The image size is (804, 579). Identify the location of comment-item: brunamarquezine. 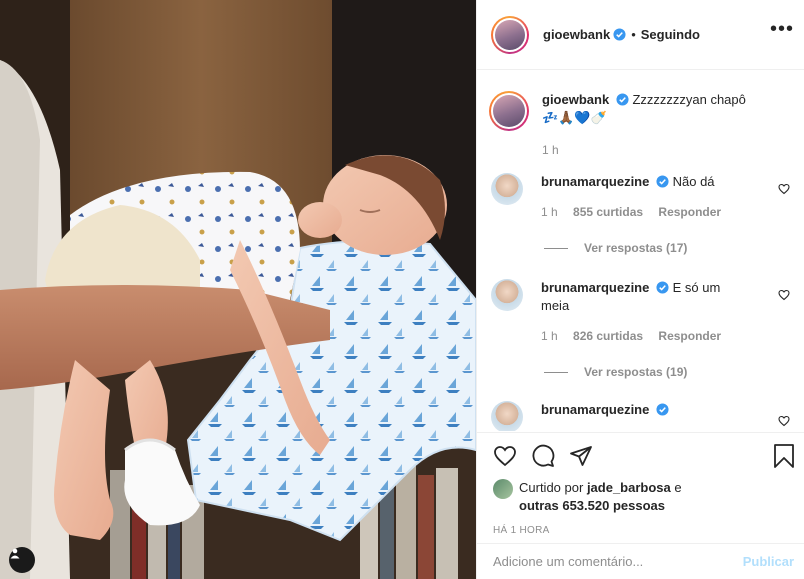
(640, 416).